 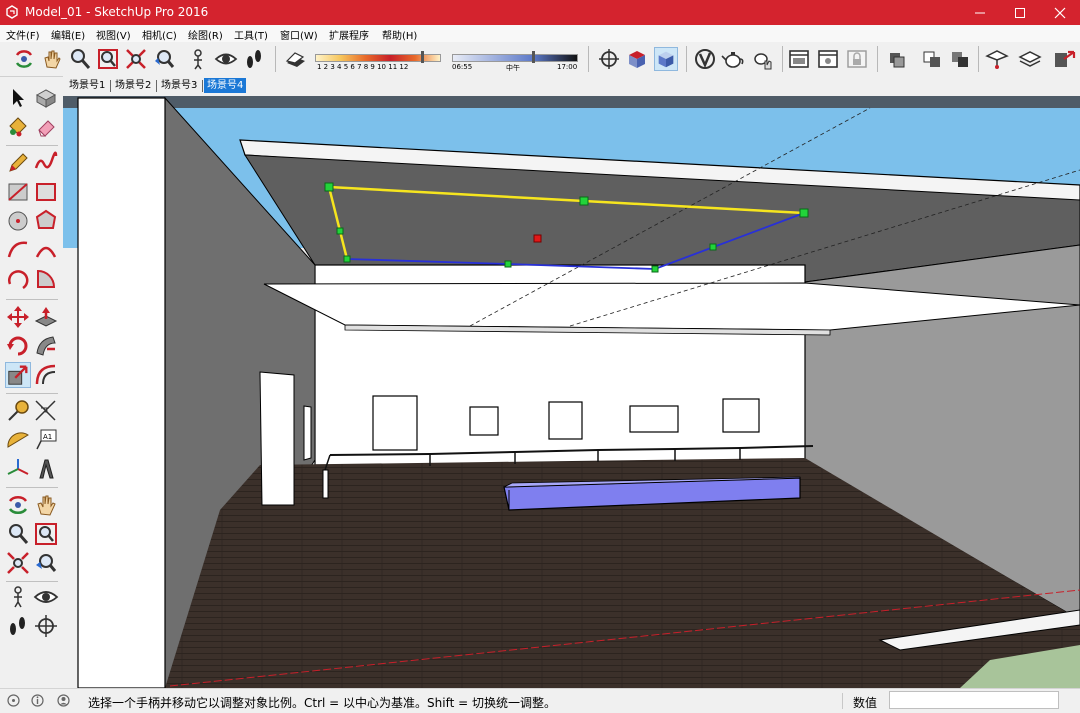 I want to click on three-point-arc-icon, so click(x=18, y=279).